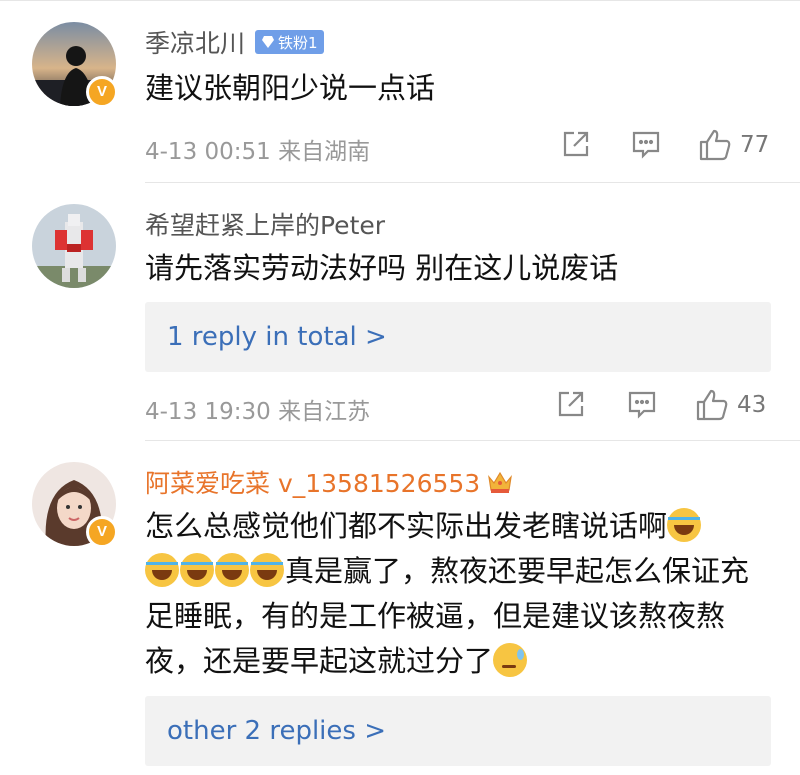 This screenshot has width=800, height=775. I want to click on sweat-emoji, so click(510, 660).